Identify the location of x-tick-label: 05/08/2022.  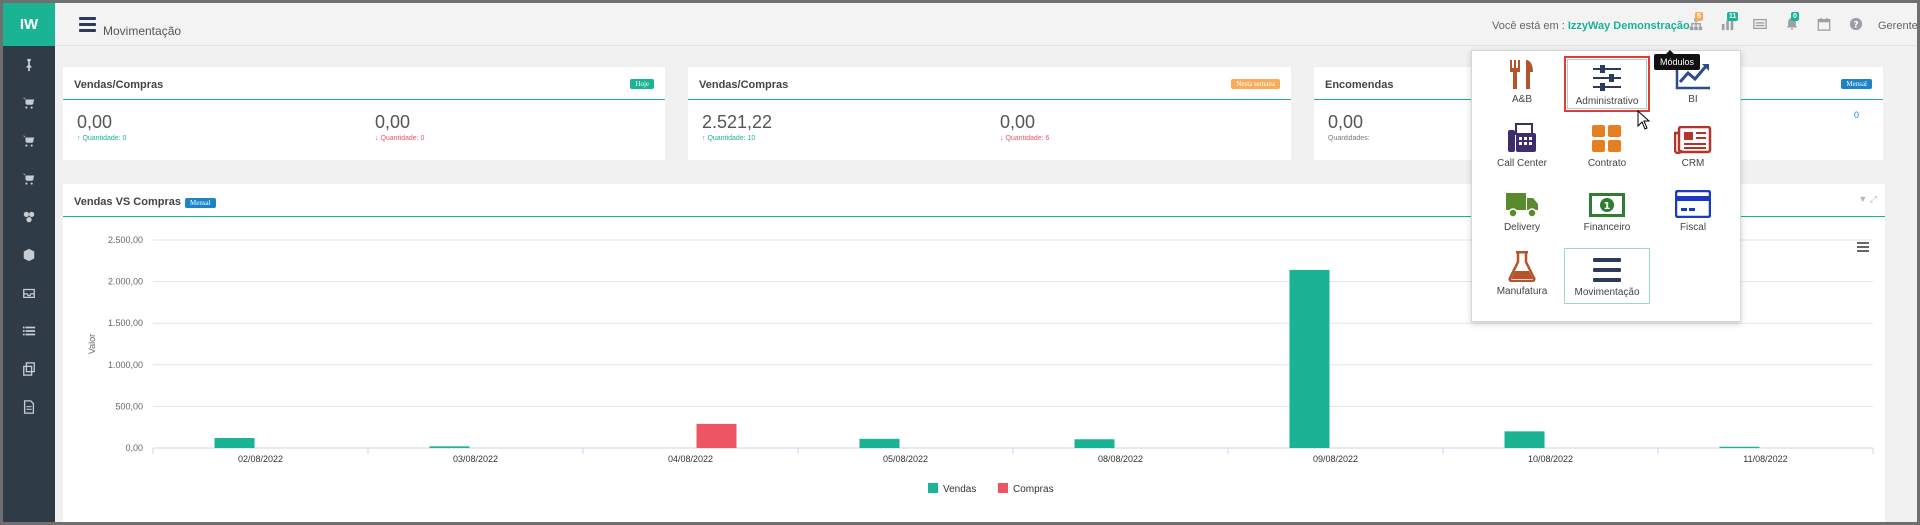
(905, 459).